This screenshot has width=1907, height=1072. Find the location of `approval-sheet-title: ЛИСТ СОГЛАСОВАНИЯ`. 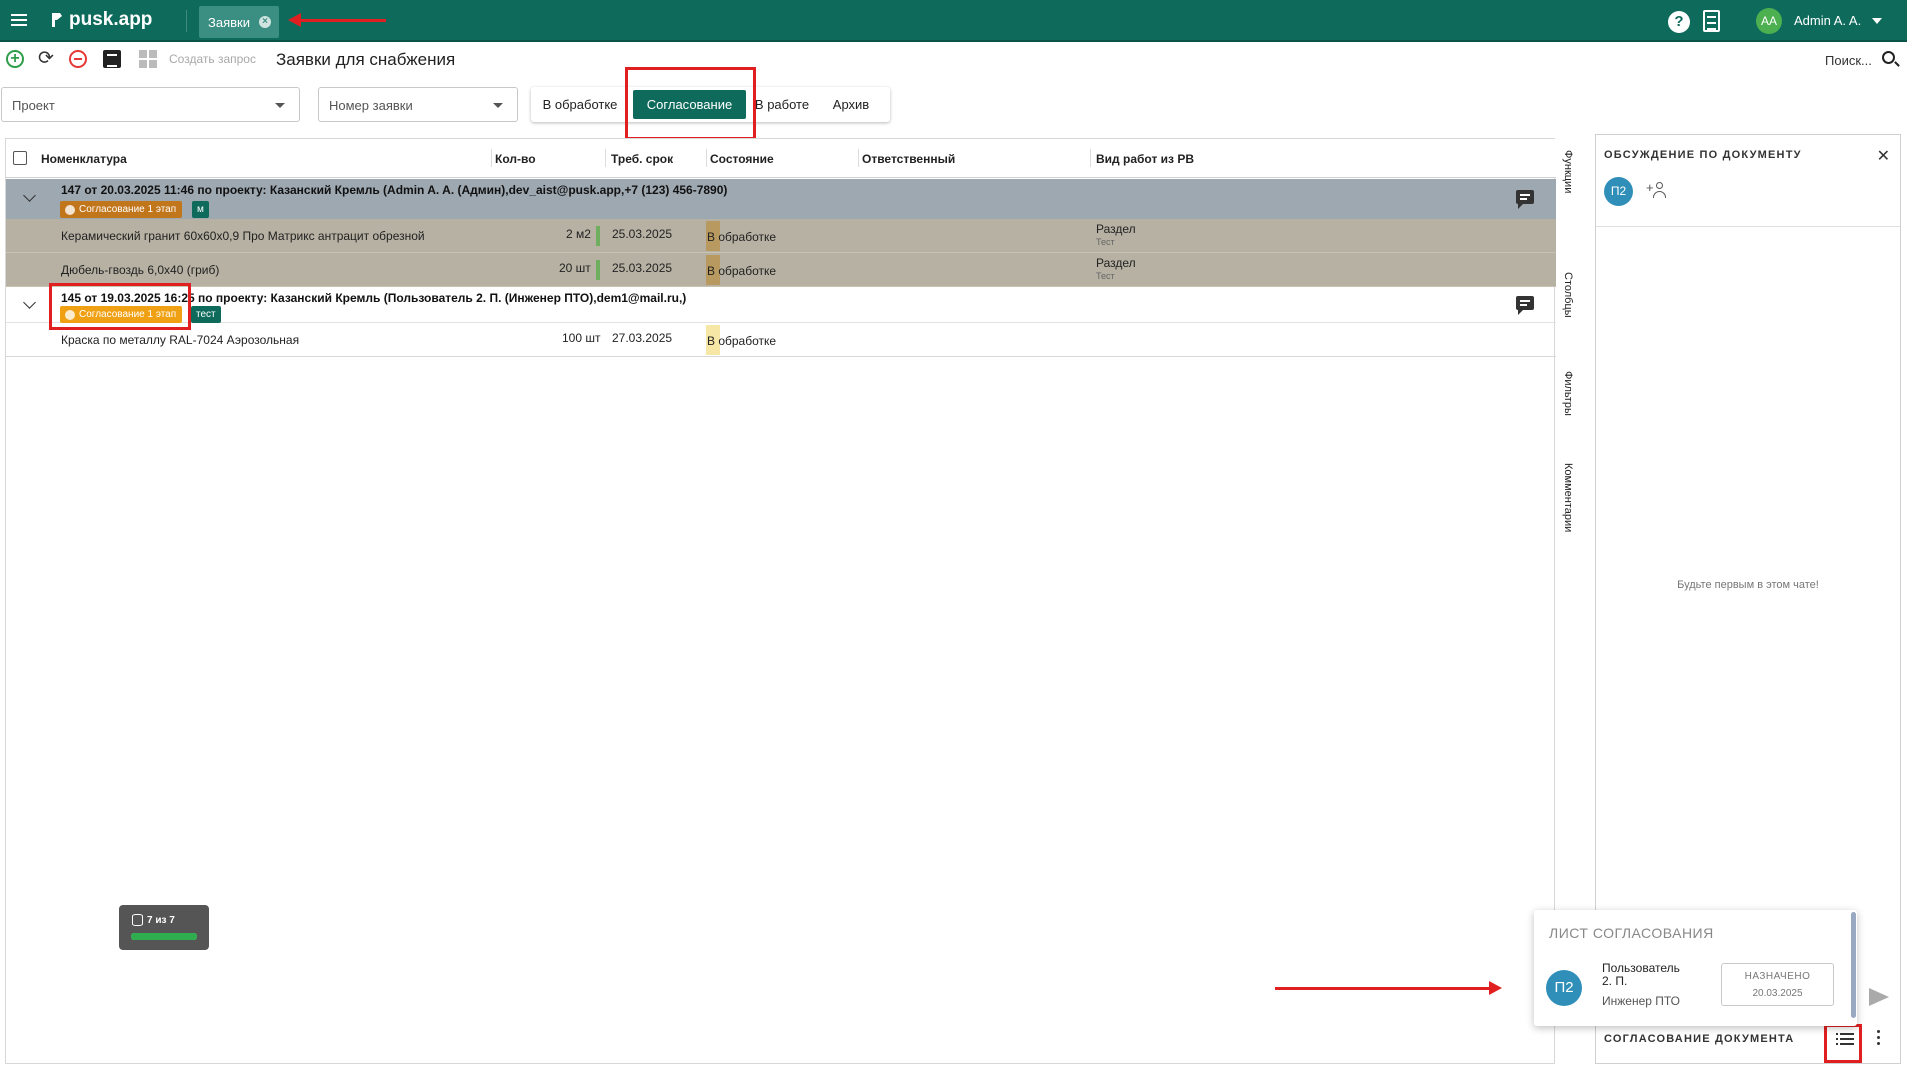

approval-sheet-title: ЛИСТ СОГЛАСОВАНИЯ is located at coordinates (1631, 933).